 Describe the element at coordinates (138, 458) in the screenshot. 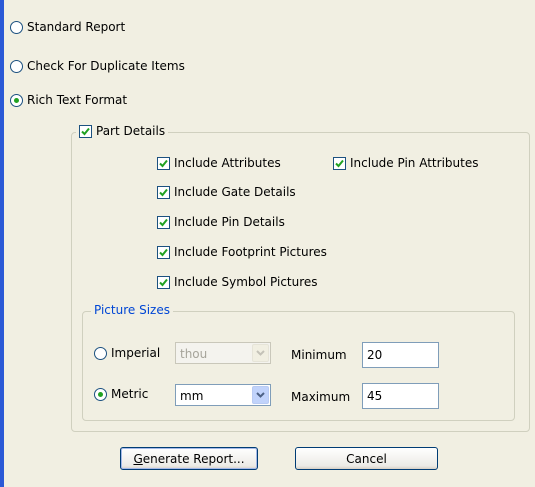

I see `button-mnemonic: G` at that location.